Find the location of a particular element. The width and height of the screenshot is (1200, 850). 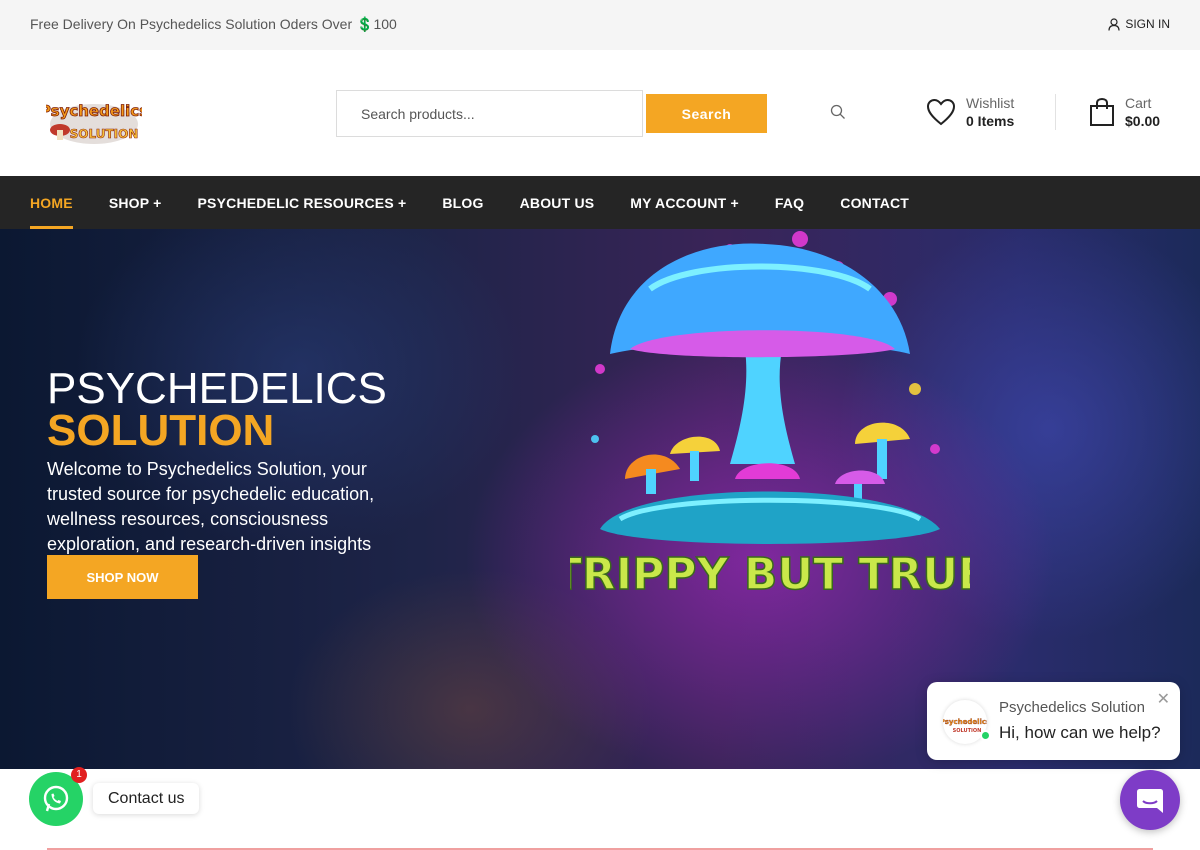

search-box is located at coordinates (489, 113).